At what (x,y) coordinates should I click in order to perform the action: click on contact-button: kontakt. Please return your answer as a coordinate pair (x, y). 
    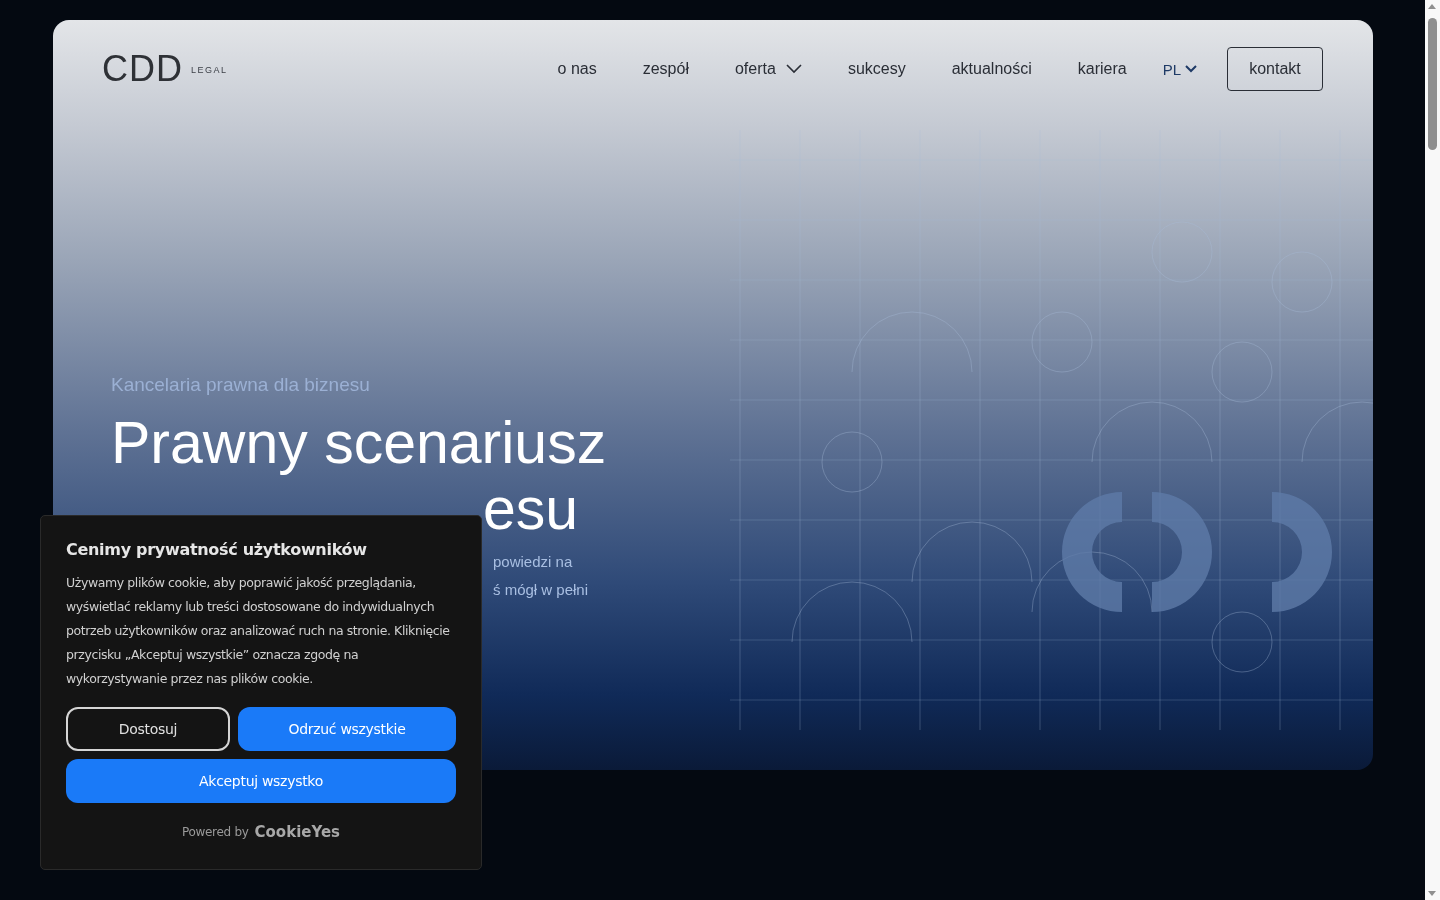
    Looking at the image, I should click on (1275, 69).